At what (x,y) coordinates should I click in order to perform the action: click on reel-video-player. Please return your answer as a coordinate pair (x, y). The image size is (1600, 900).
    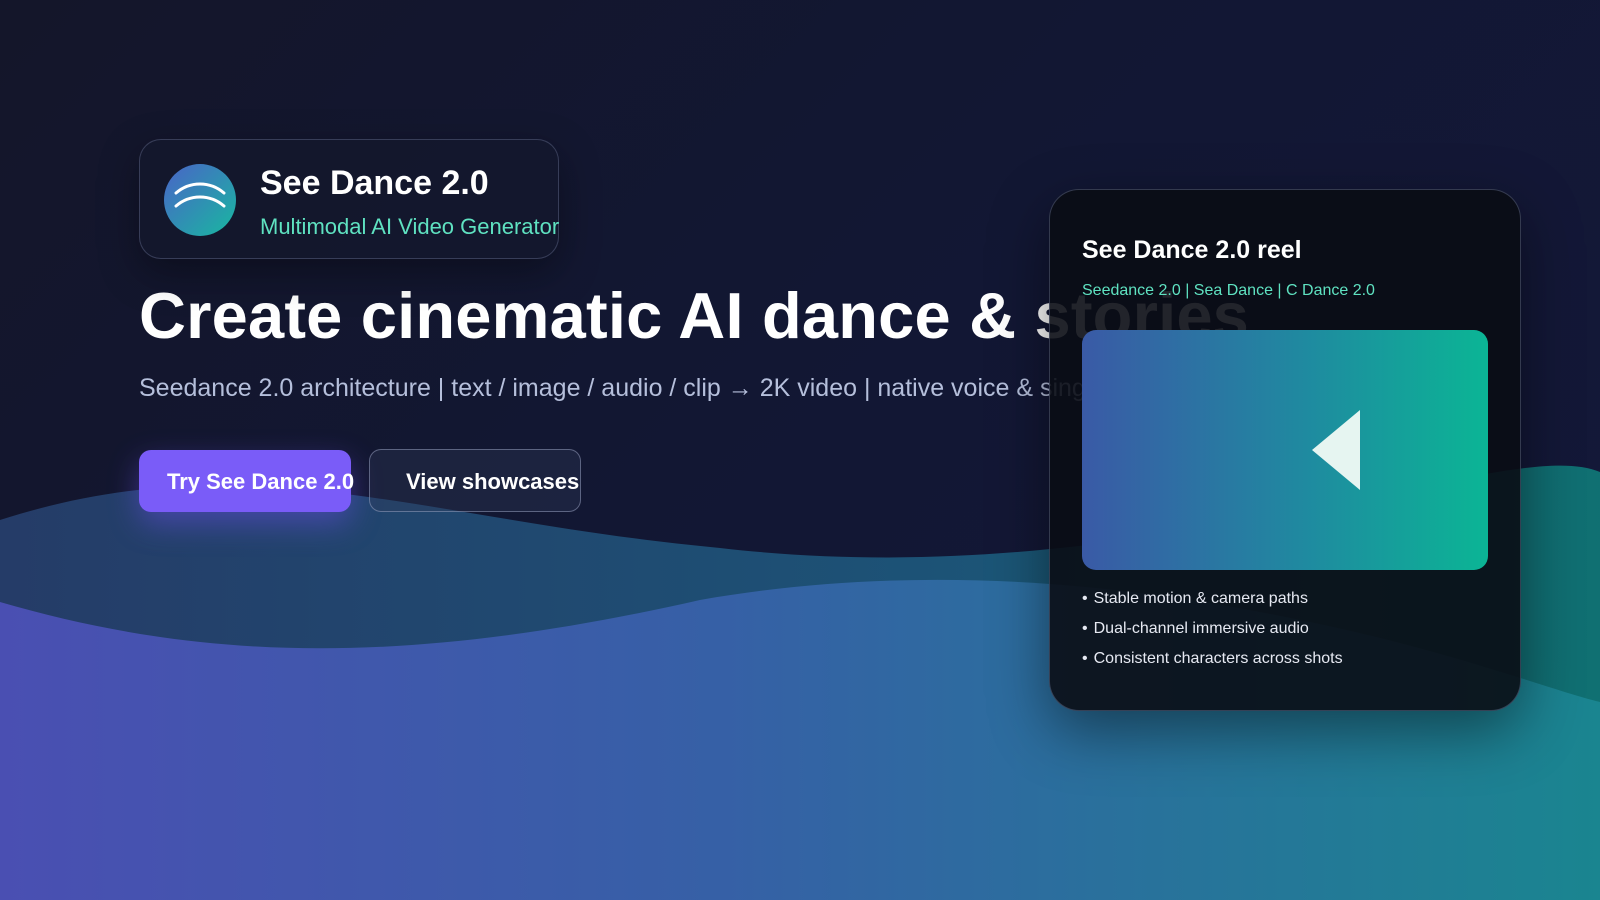
    Looking at the image, I should click on (1285, 450).